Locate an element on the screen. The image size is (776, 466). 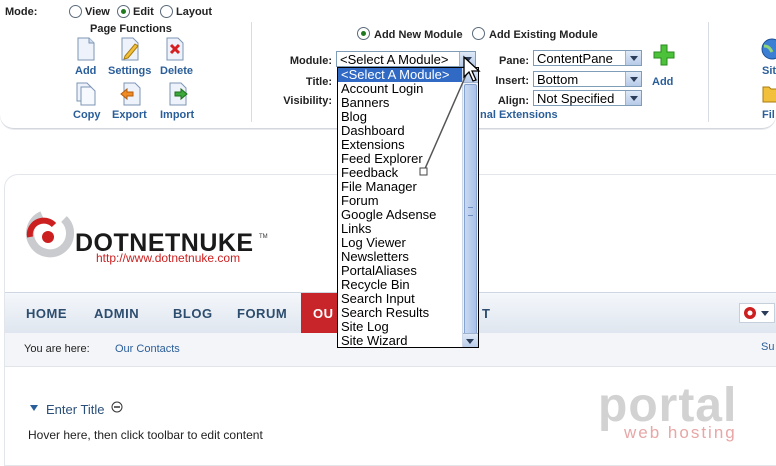
dropdown-option: Links is located at coordinates (408, 229).